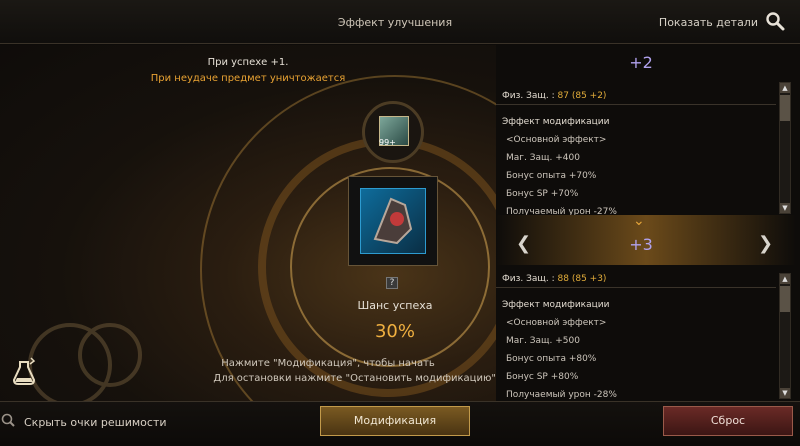  I want to click on help-icon: ?, so click(392, 283).